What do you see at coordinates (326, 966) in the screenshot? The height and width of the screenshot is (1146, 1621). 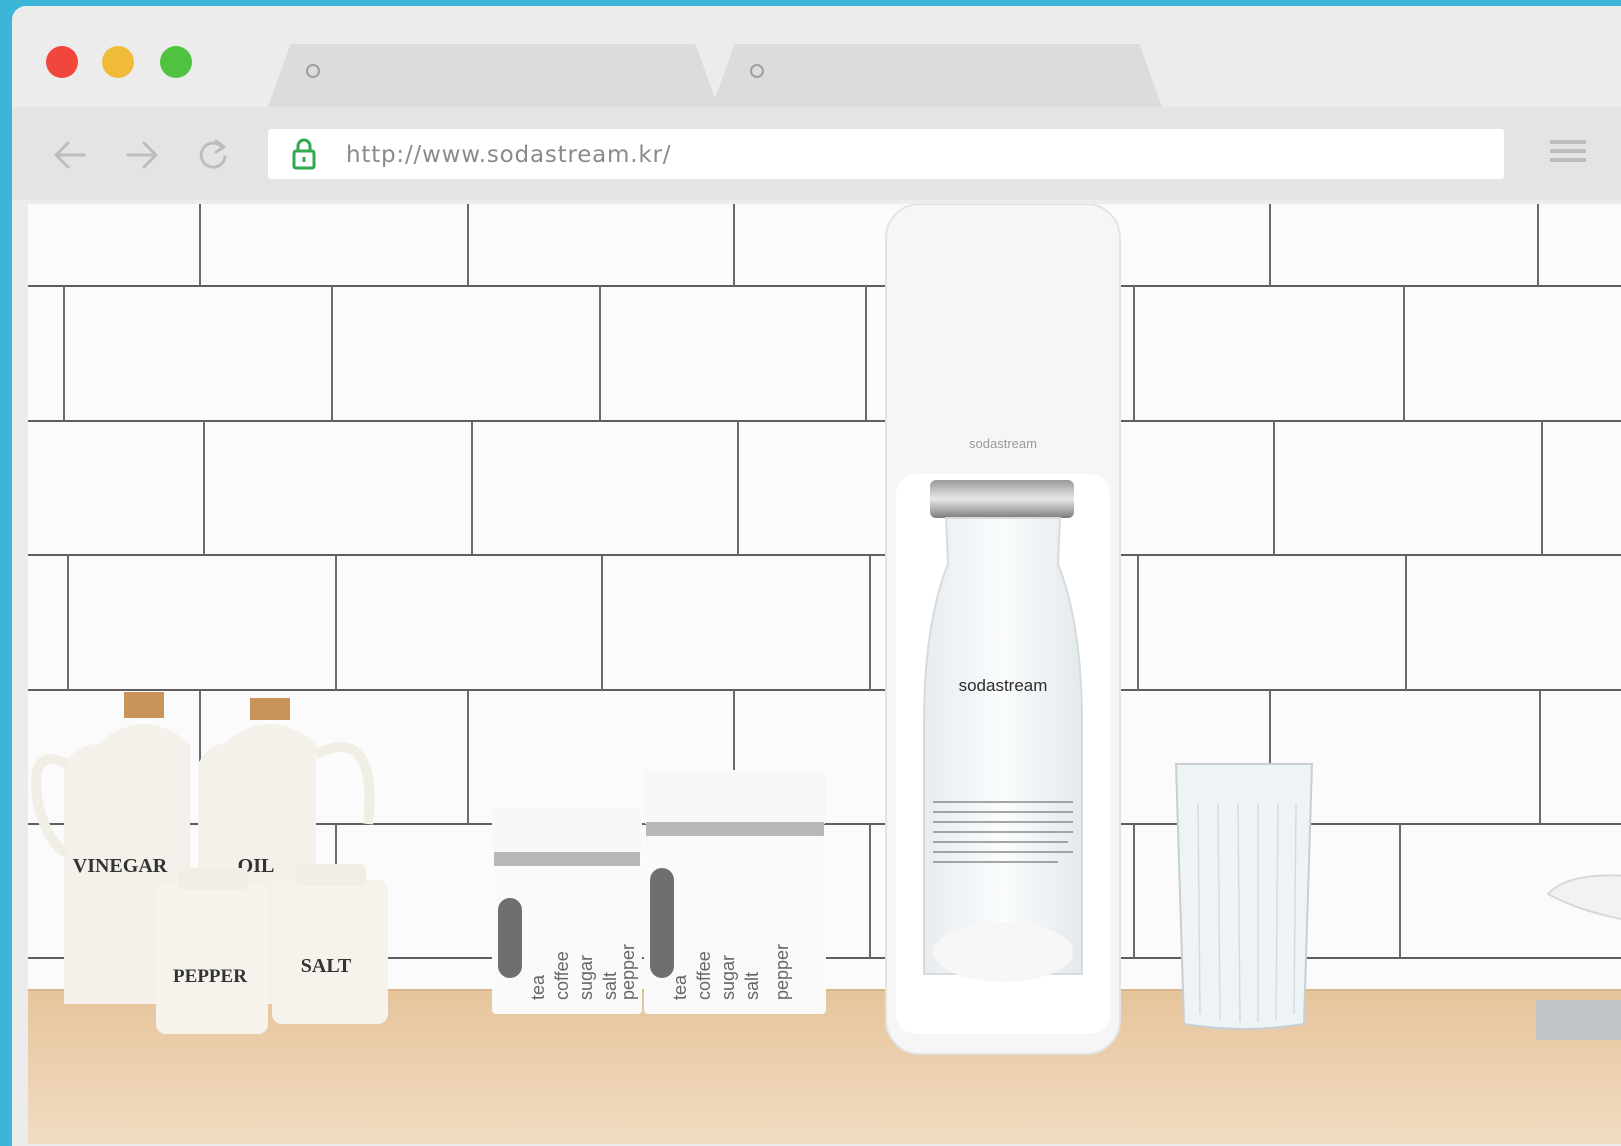 I see `salt-label: SALT` at bounding box center [326, 966].